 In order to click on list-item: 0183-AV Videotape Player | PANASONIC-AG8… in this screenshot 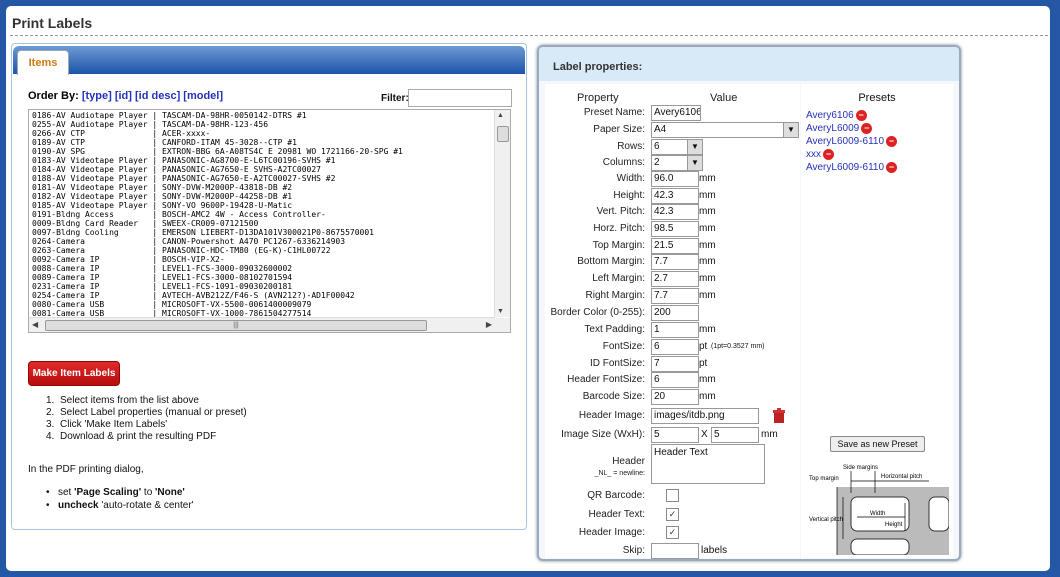, I will do `click(217, 160)`.